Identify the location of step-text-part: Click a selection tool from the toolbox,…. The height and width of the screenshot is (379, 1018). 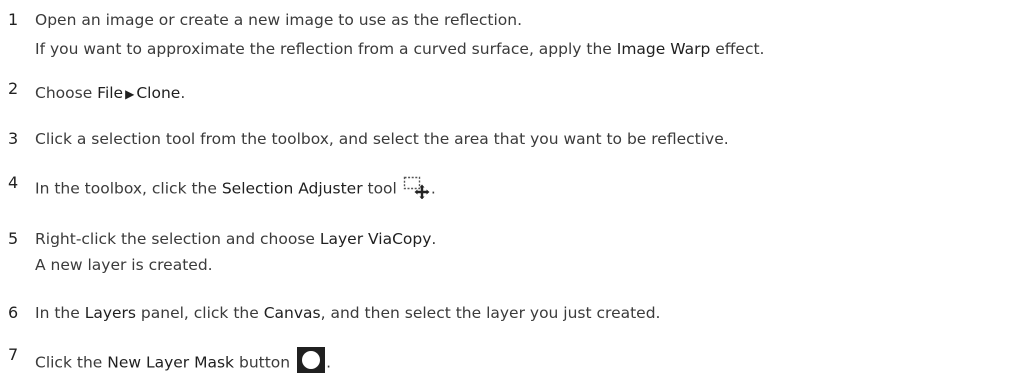
(382, 139).